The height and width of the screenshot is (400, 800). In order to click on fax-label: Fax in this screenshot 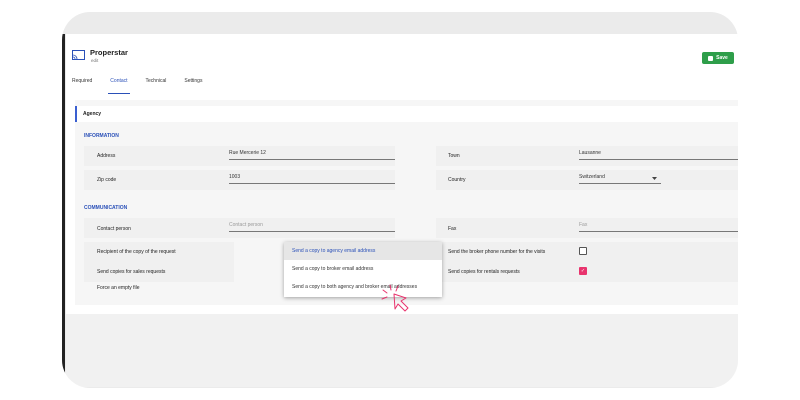, I will do `click(452, 229)`.